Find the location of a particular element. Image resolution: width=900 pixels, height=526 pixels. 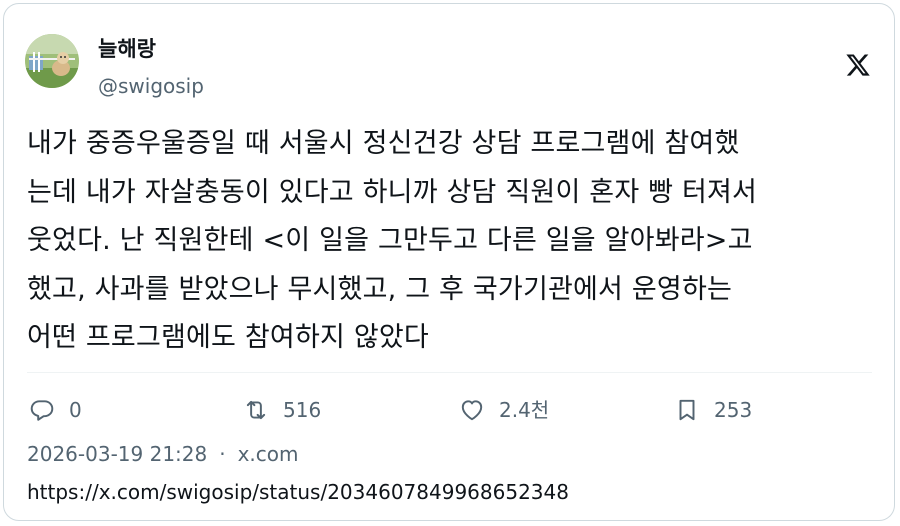

timestamp: 2026-03-19 21:28 is located at coordinates (117, 454).